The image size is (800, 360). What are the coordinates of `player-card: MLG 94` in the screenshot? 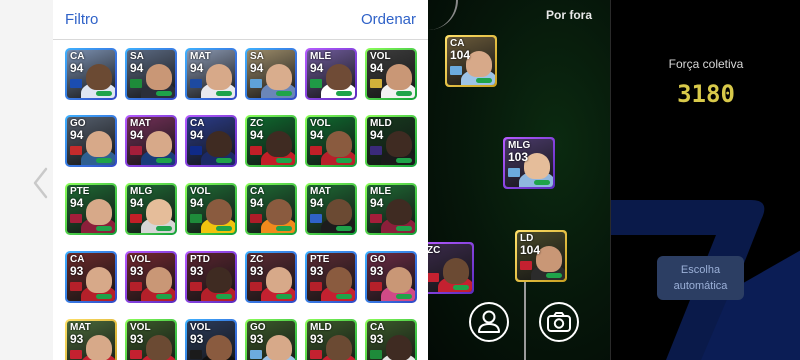 It's located at (151, 209).